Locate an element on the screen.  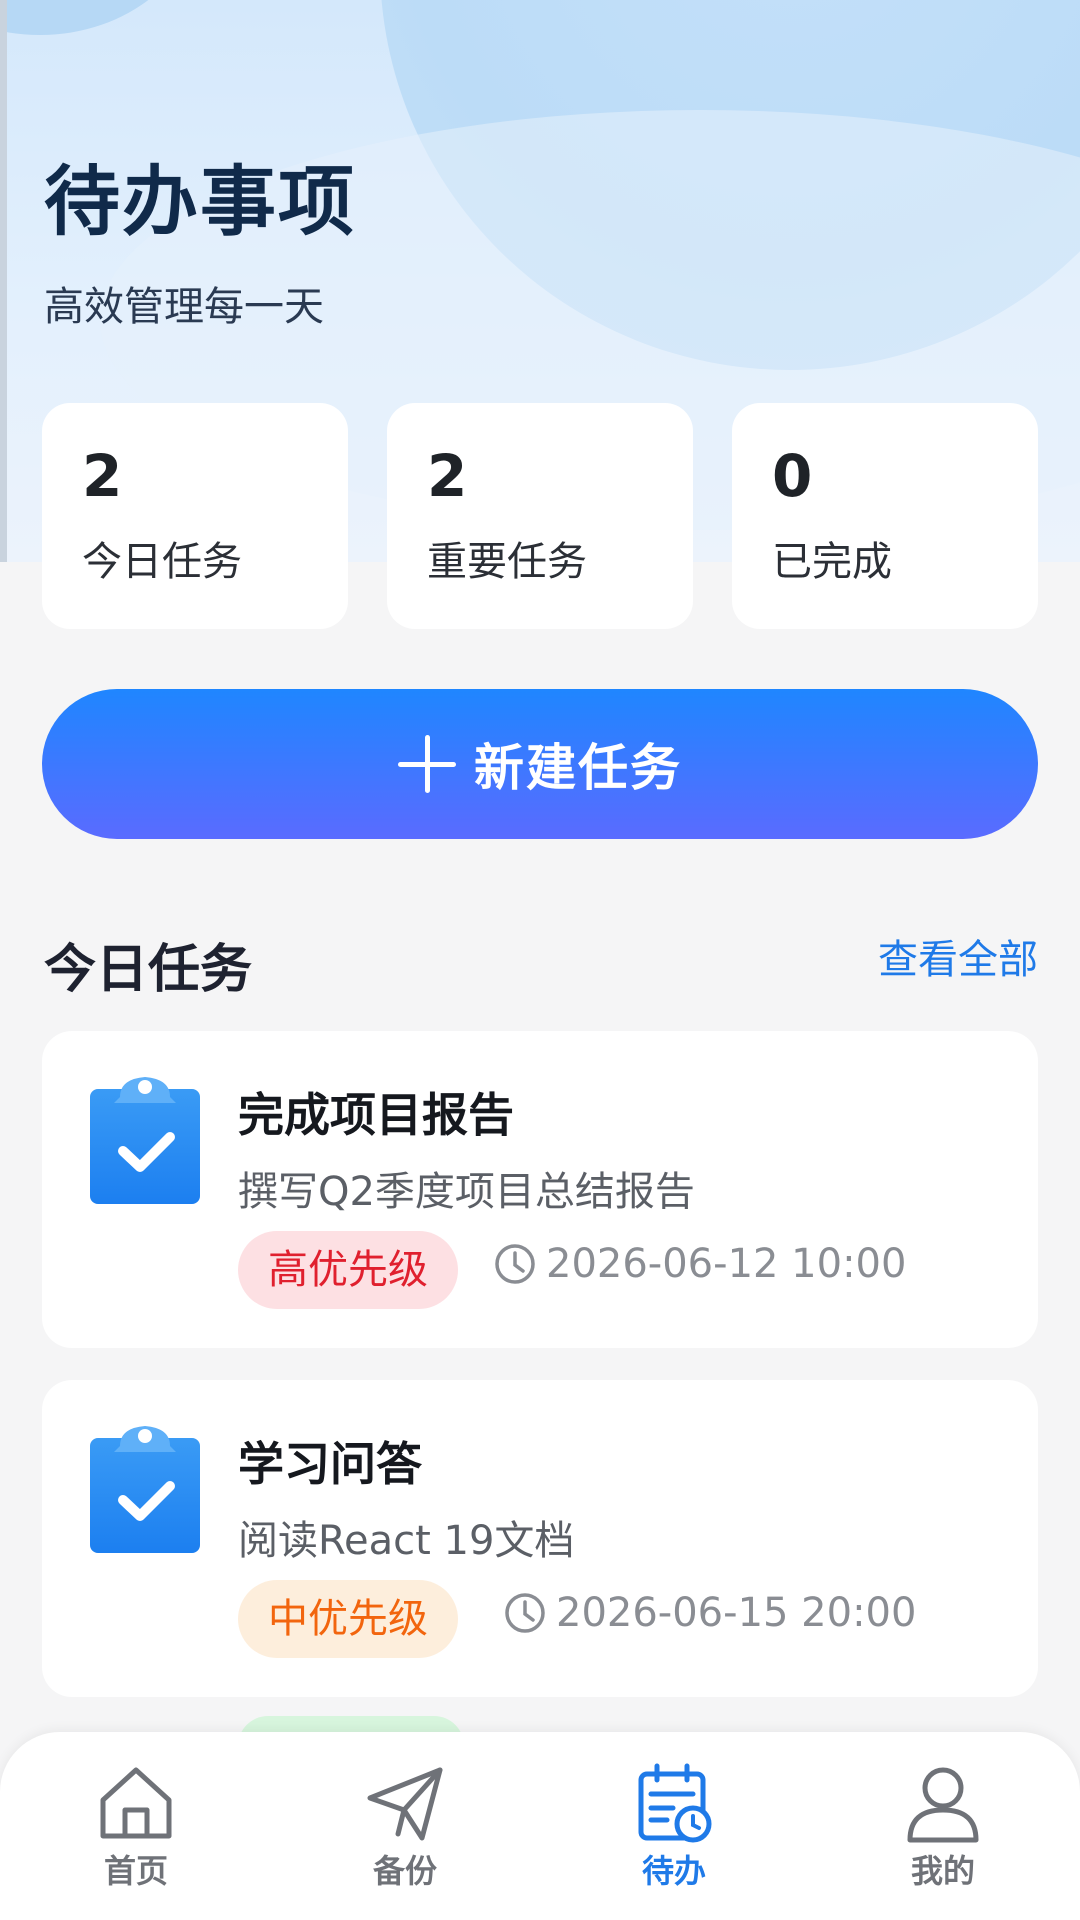
tab-label: 备份 is located at coordinates (404, 1871).